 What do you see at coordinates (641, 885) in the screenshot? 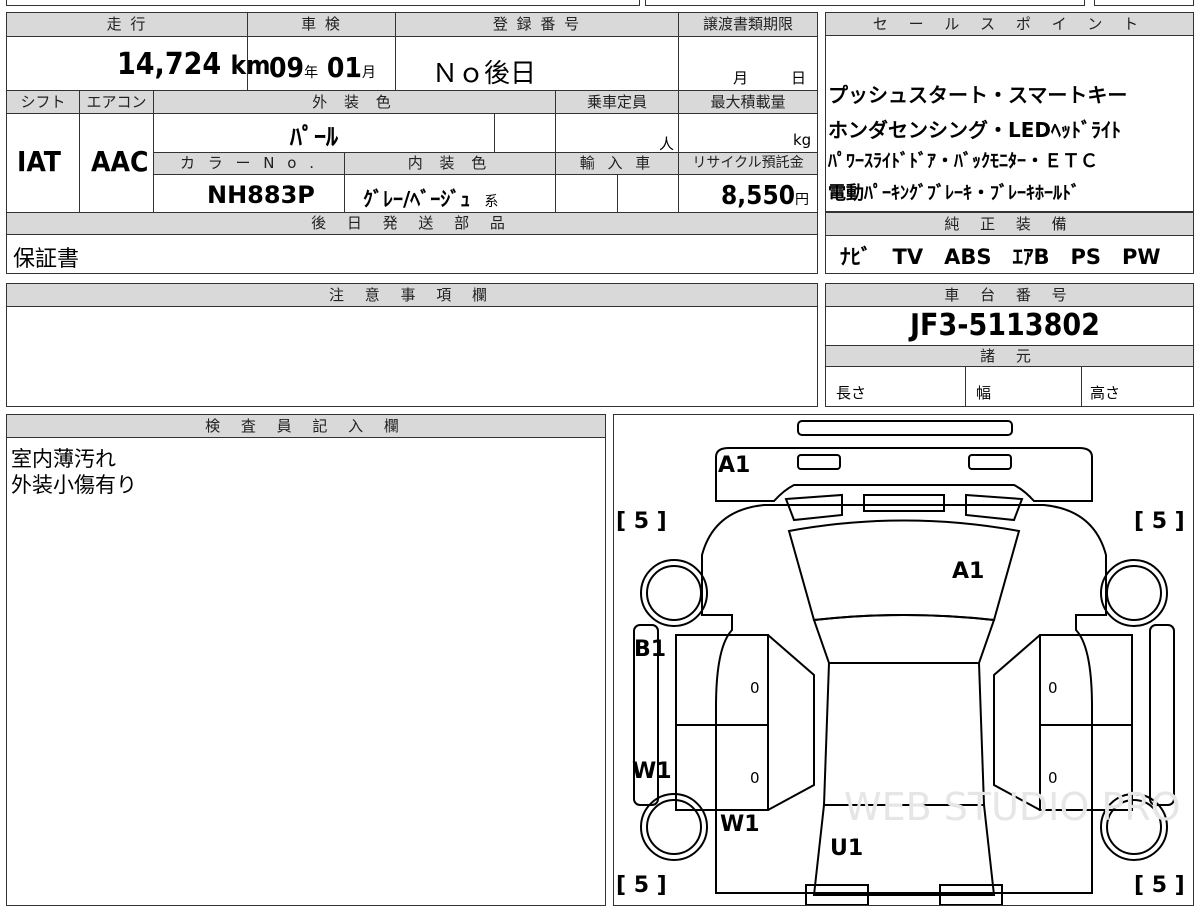
I see `tire-rl-value: [ 5 ]` at bounding box center [641, 885].